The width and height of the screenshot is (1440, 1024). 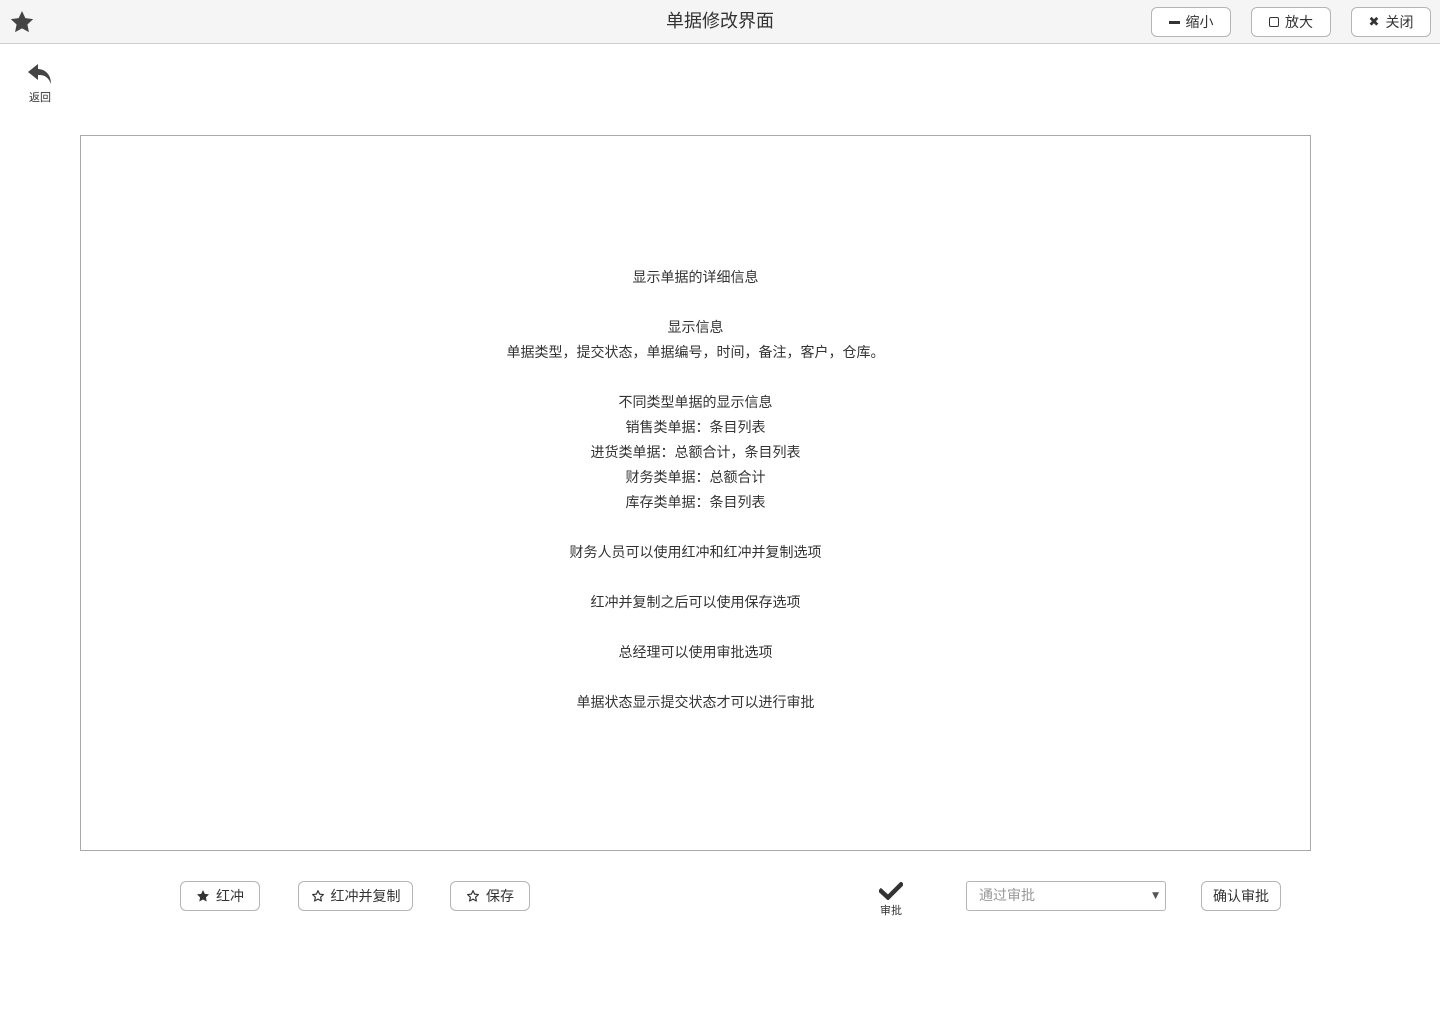 I want to click on info-line: 库存类单据：条目列表, so click(x=695, y=503).